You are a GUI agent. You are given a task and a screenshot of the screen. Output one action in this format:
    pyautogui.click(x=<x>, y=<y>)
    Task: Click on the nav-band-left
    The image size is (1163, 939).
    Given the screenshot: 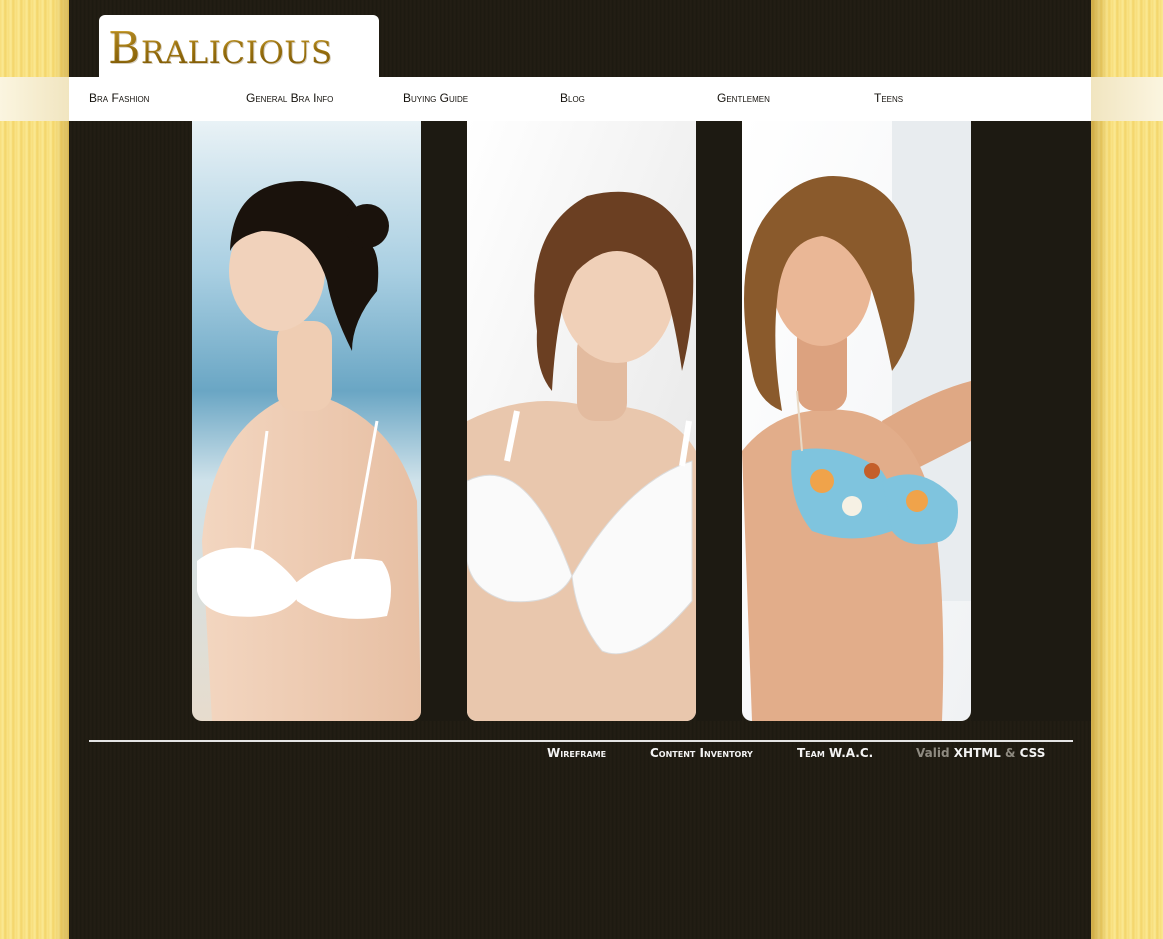 What is the action you would take?
    pyautogui.click(x=34, y=99)
    